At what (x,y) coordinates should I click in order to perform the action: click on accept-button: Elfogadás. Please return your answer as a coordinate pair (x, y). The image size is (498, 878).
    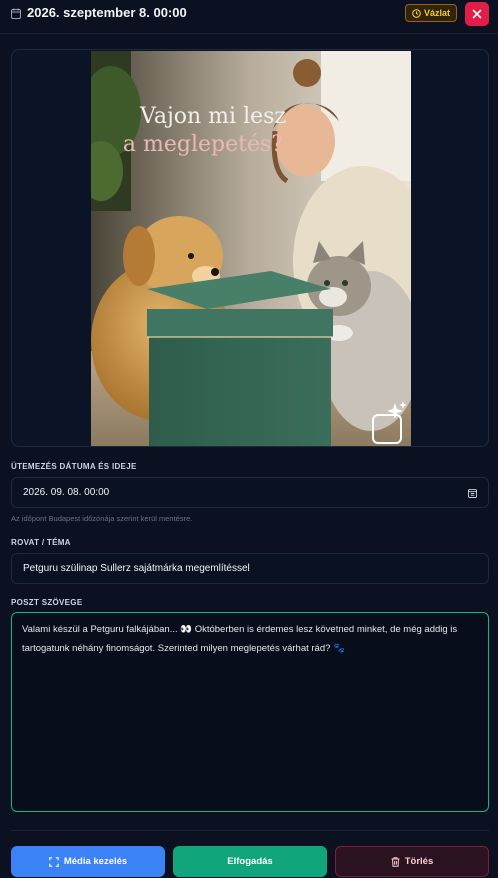
    Looking at the image, I should click on (250, 861).